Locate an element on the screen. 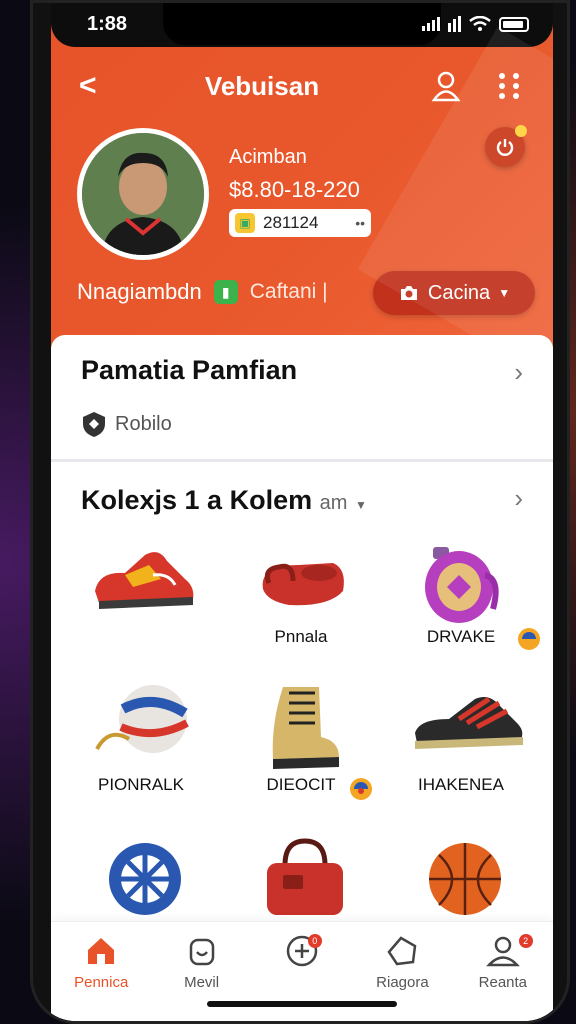 The image size is (576, 1024). section-sub: Robilo is located at coordinates (126, 424).